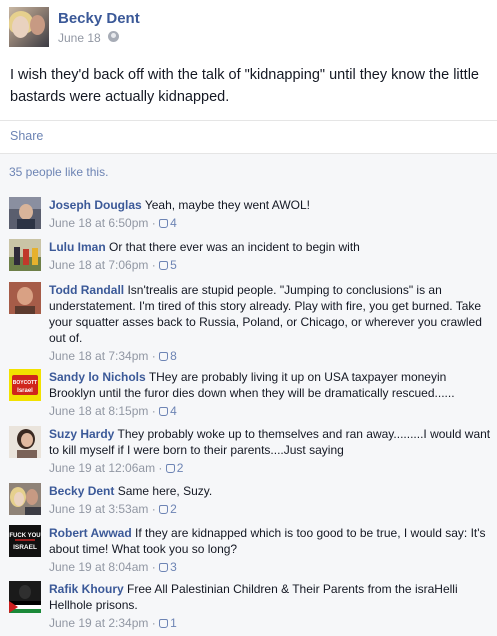  Describe the element at coordinates (98, 623) in the screenshot. I see `comment-time: June 19 at 2:34pm` at that location.